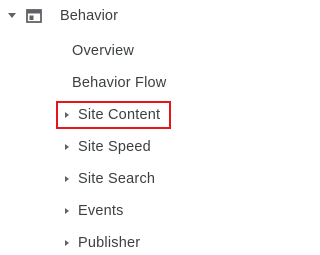 Image resolution: width=320 pixels, height=255 pixels. What do you see at coordinates (119, 83) in the screenshot?
I see `sidebar-item-label: Behavior Flow` at bounding box center [119, 83].